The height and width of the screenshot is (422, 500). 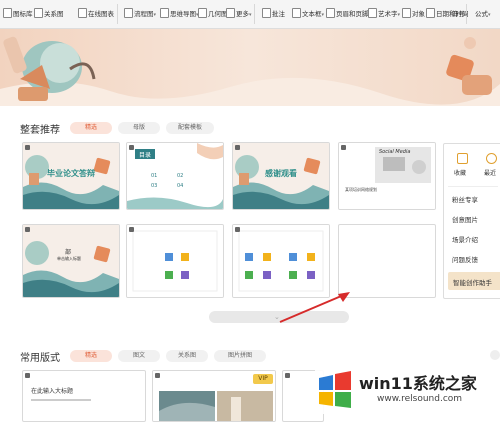 What do you see at coordinates (71, 176) in the screenshot?
I see `template-card-graduation: 毕业论文答辩` at bounding box center [71, 176].